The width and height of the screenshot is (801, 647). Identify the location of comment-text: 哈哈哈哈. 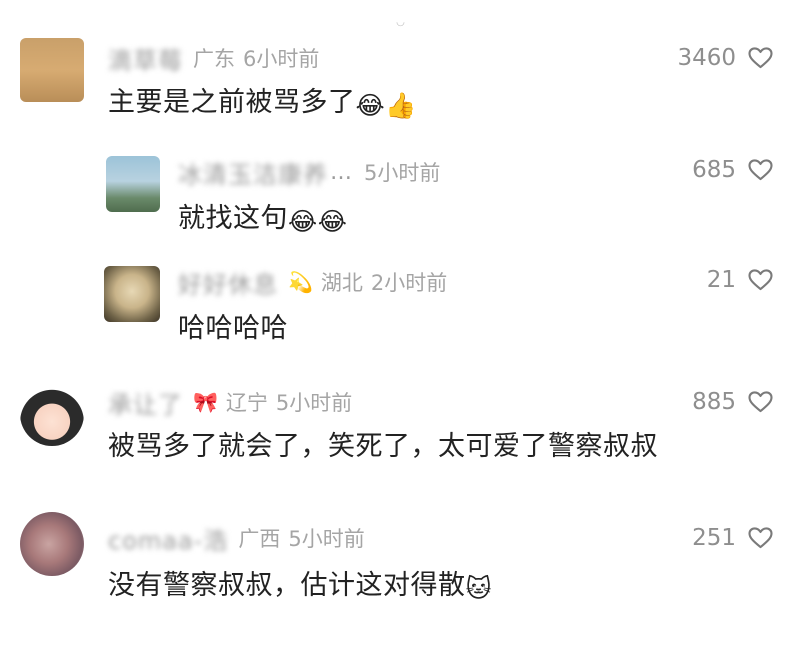
(233, 325).